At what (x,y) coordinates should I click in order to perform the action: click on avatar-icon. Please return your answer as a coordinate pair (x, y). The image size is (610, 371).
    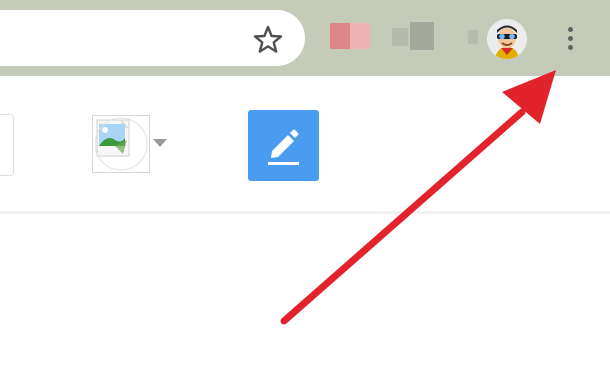
    Looking at the image, I should click on (507, 39).